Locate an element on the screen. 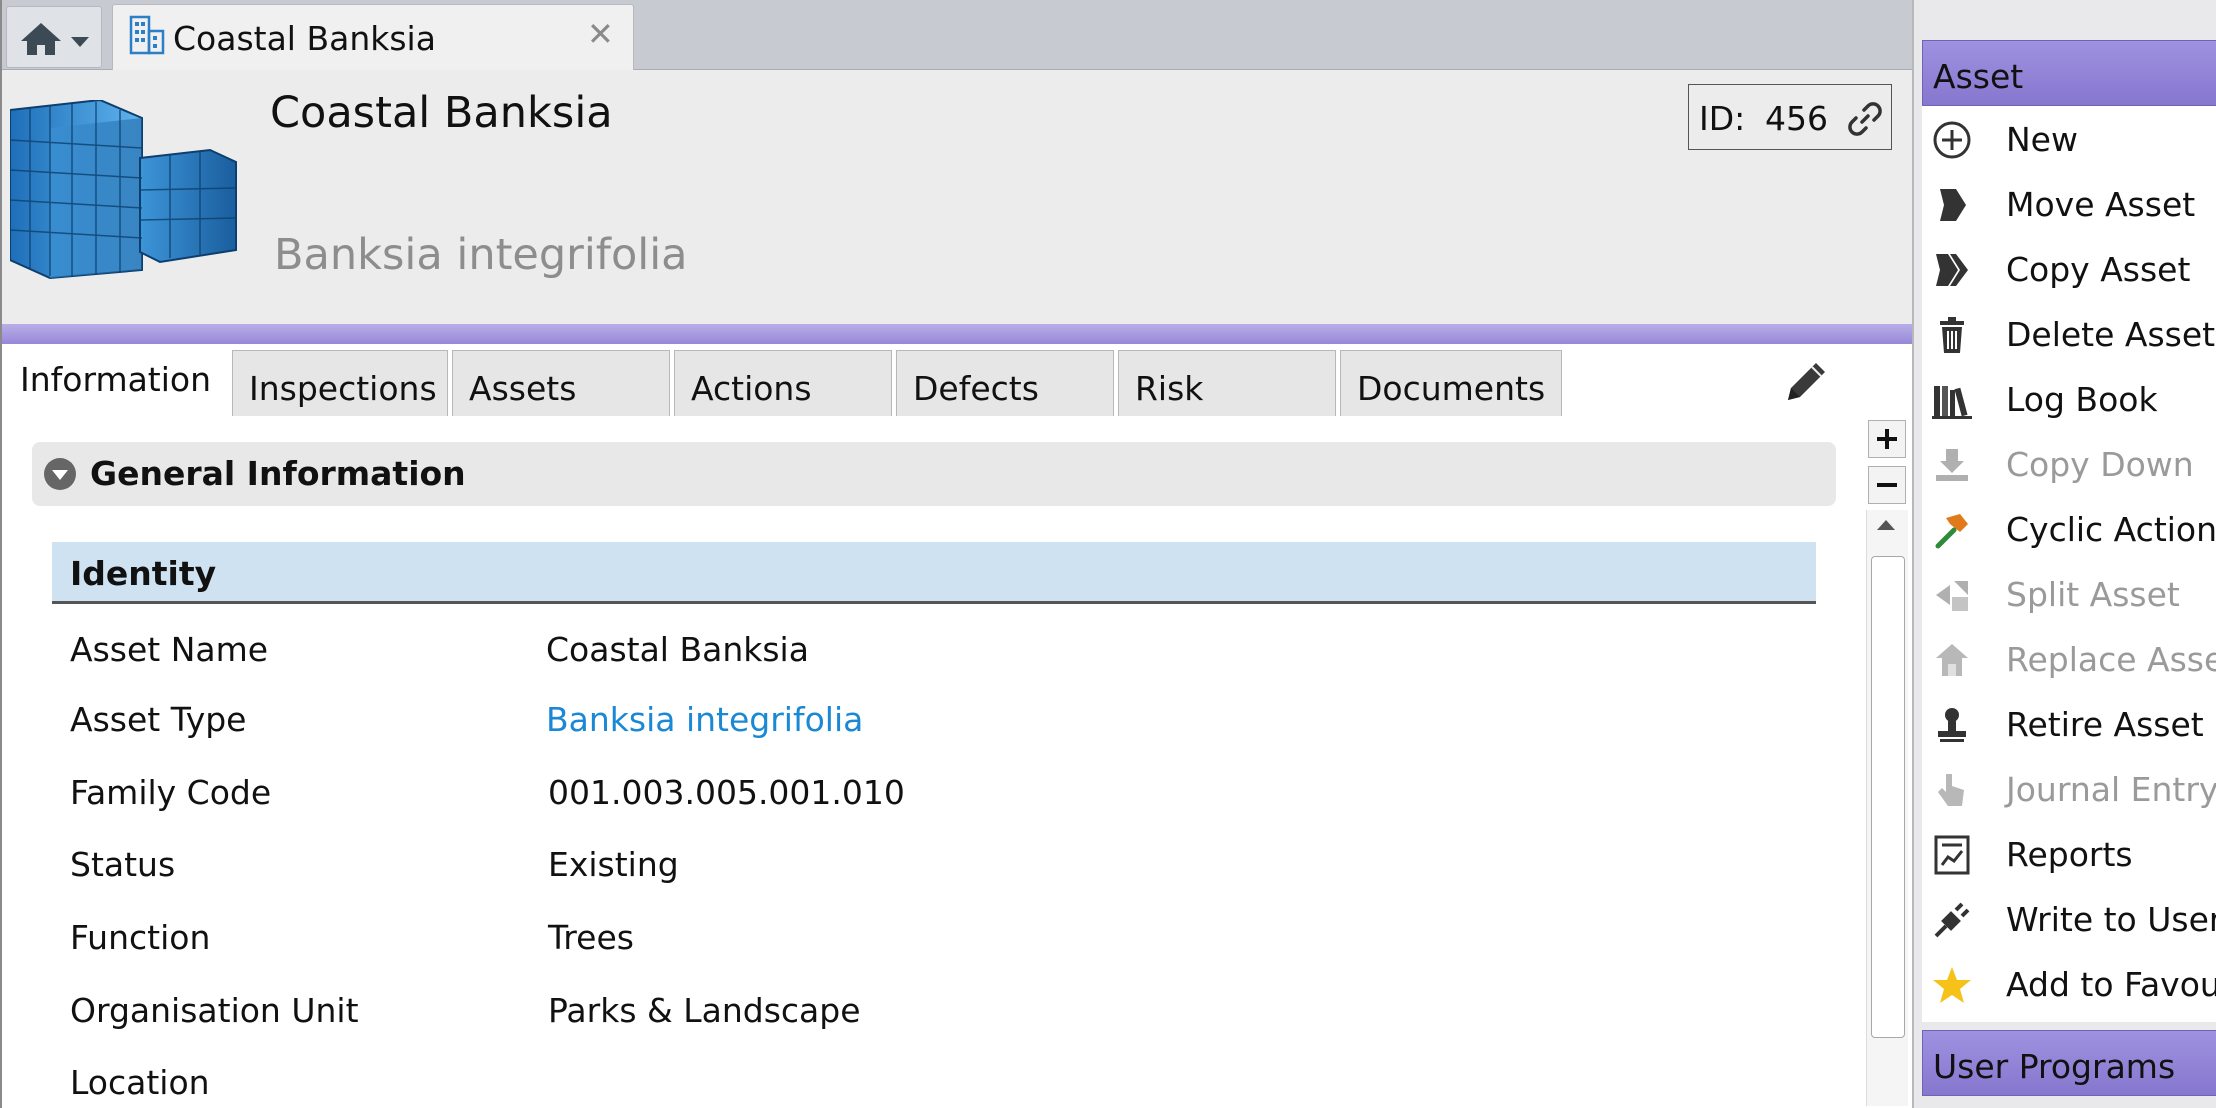 The width and height of the screenshot is (2216, 1108). field-row-asset-type: Asset Type Banksia integrifolia is located at coordinates (940, 725).